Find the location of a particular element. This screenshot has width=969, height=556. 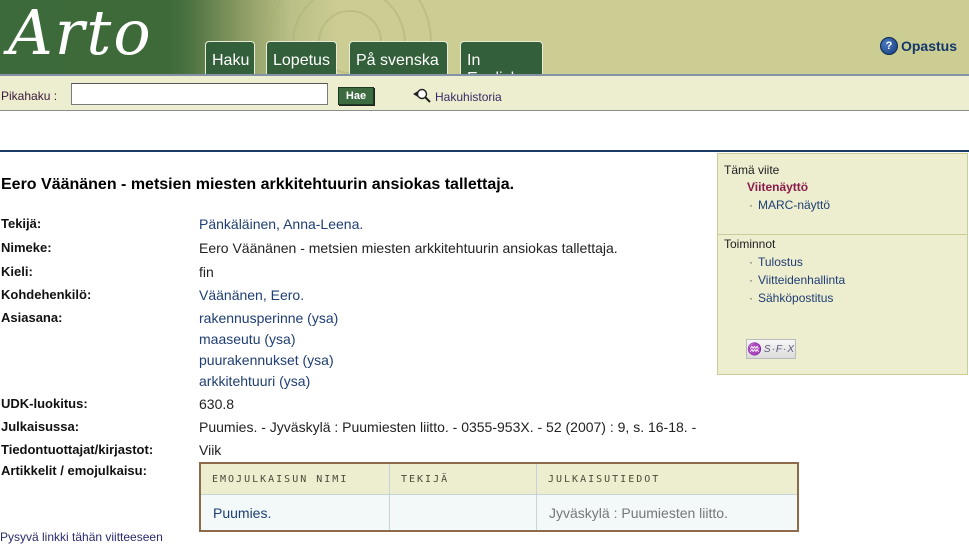

reference-manager-link: · Viitteidenhallinta is located at coordinates (797, 280).